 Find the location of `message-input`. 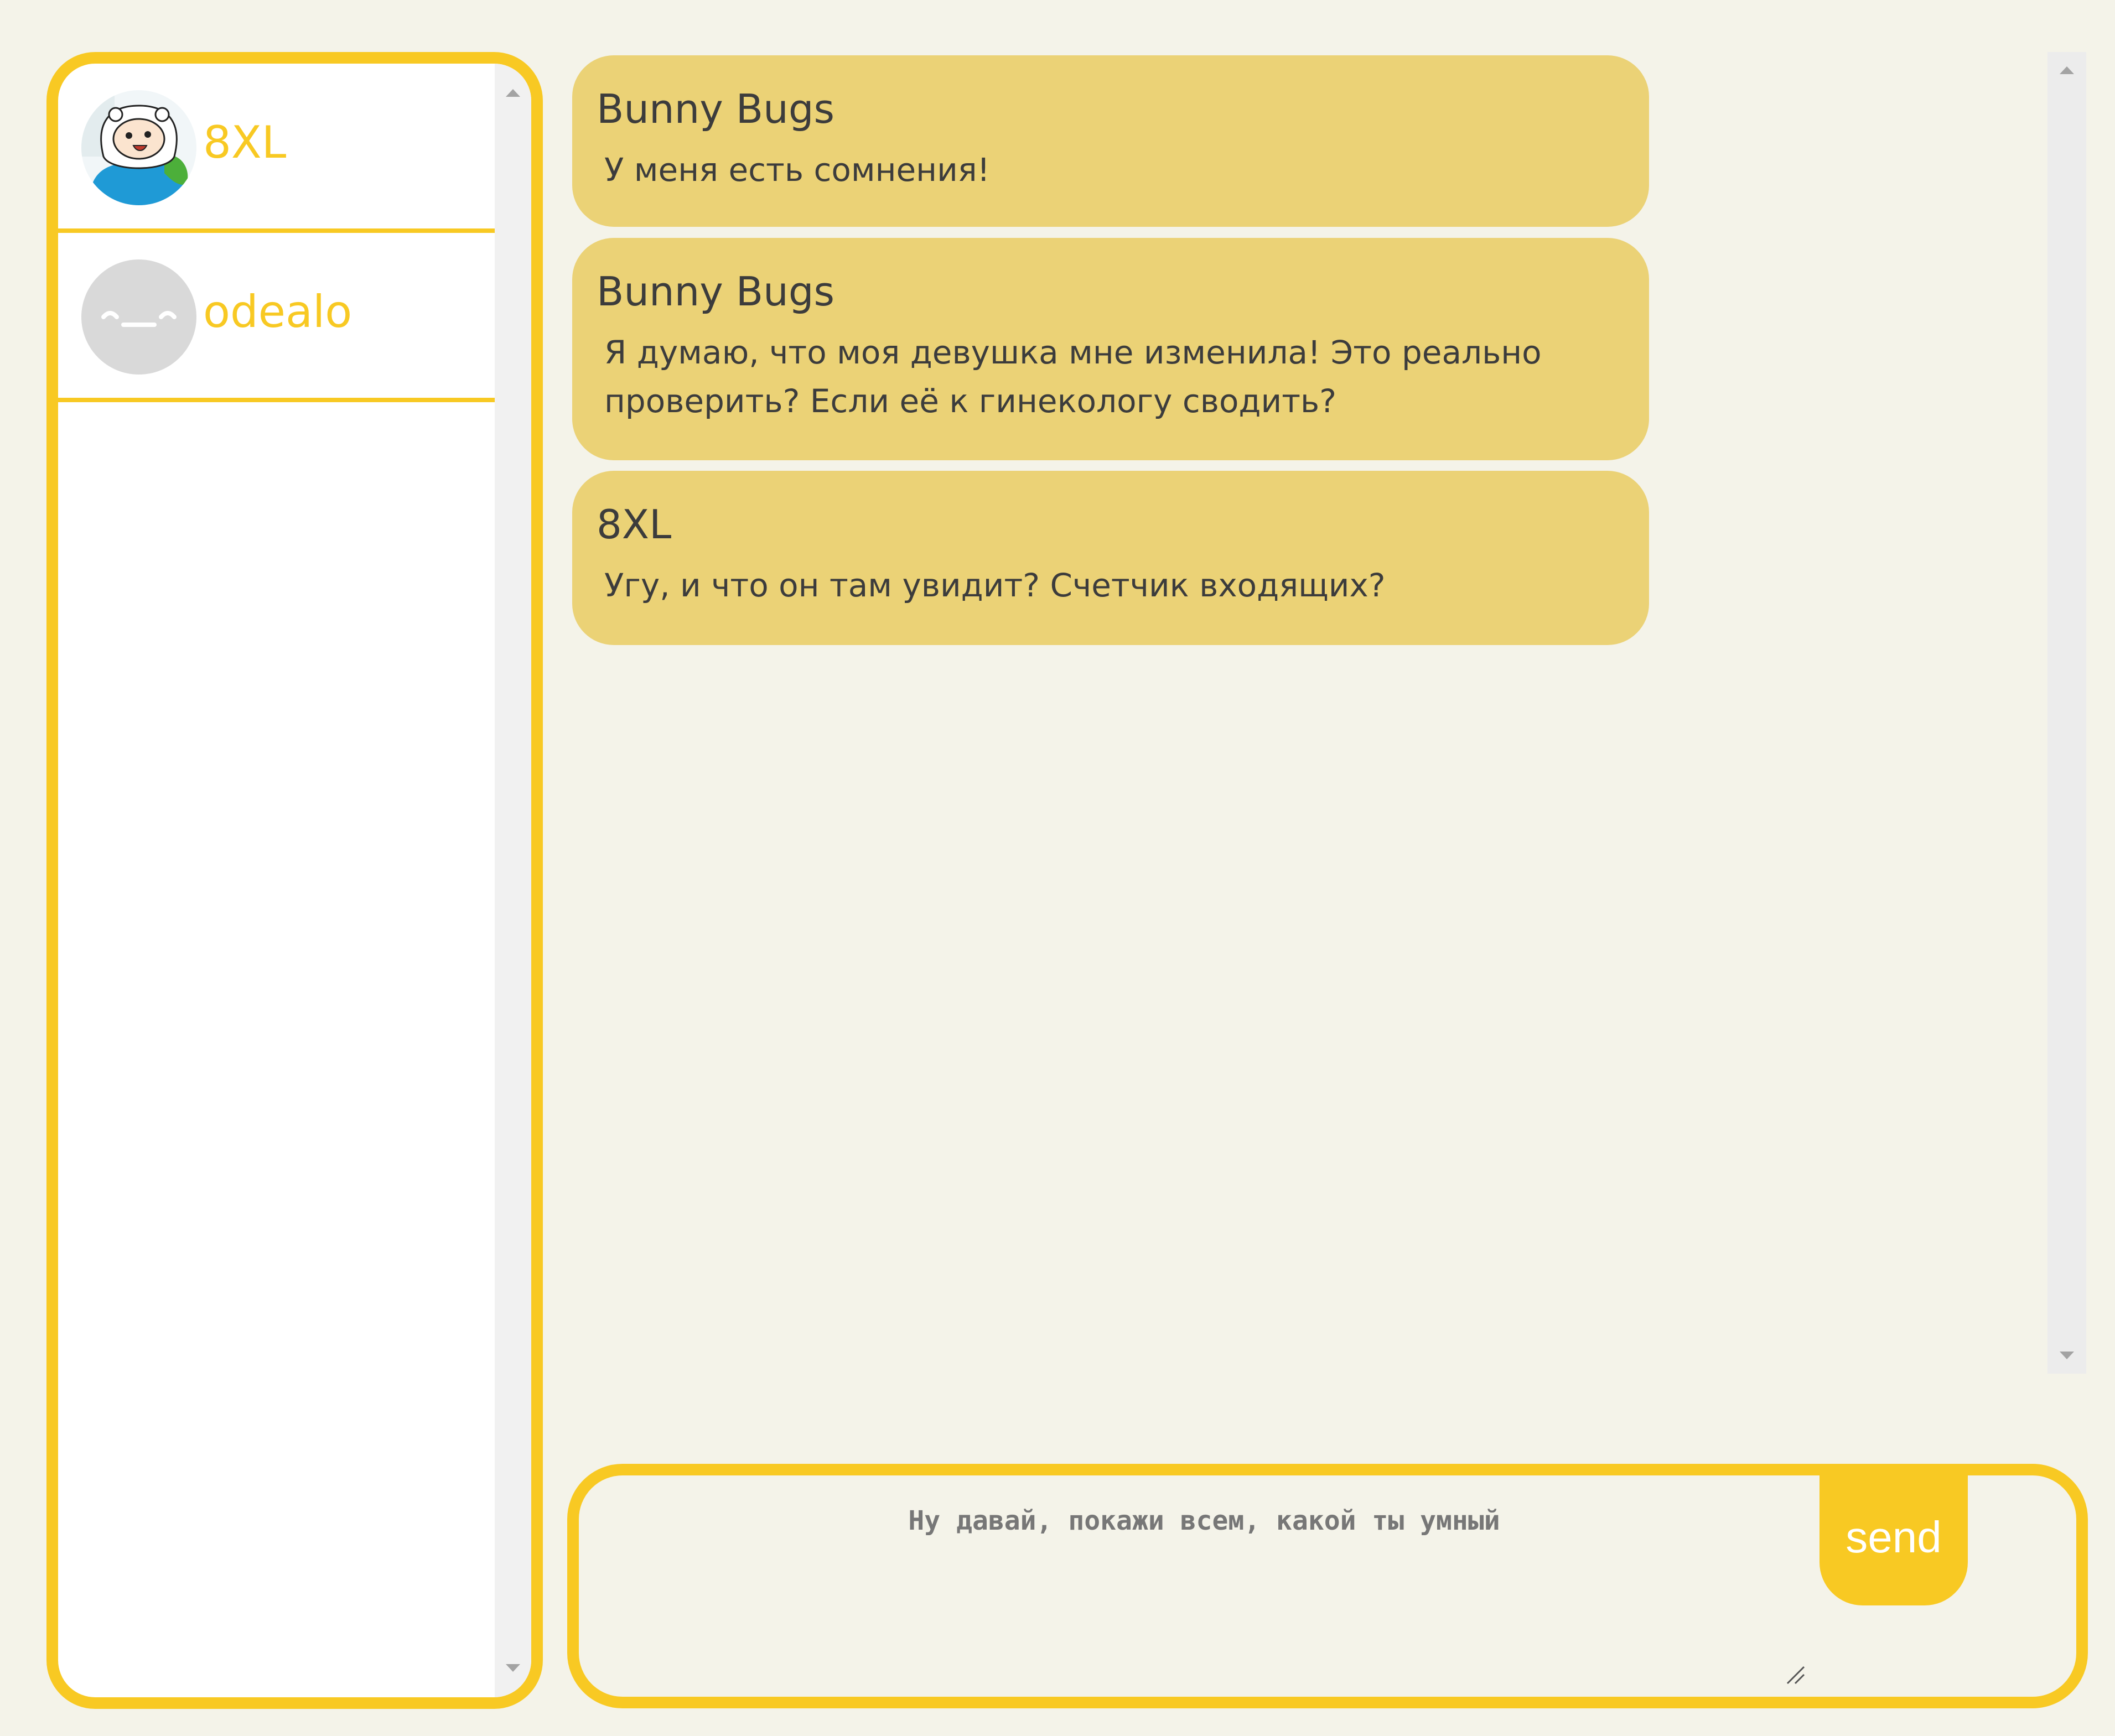

message-input is located at coordinates (1204, 1583).